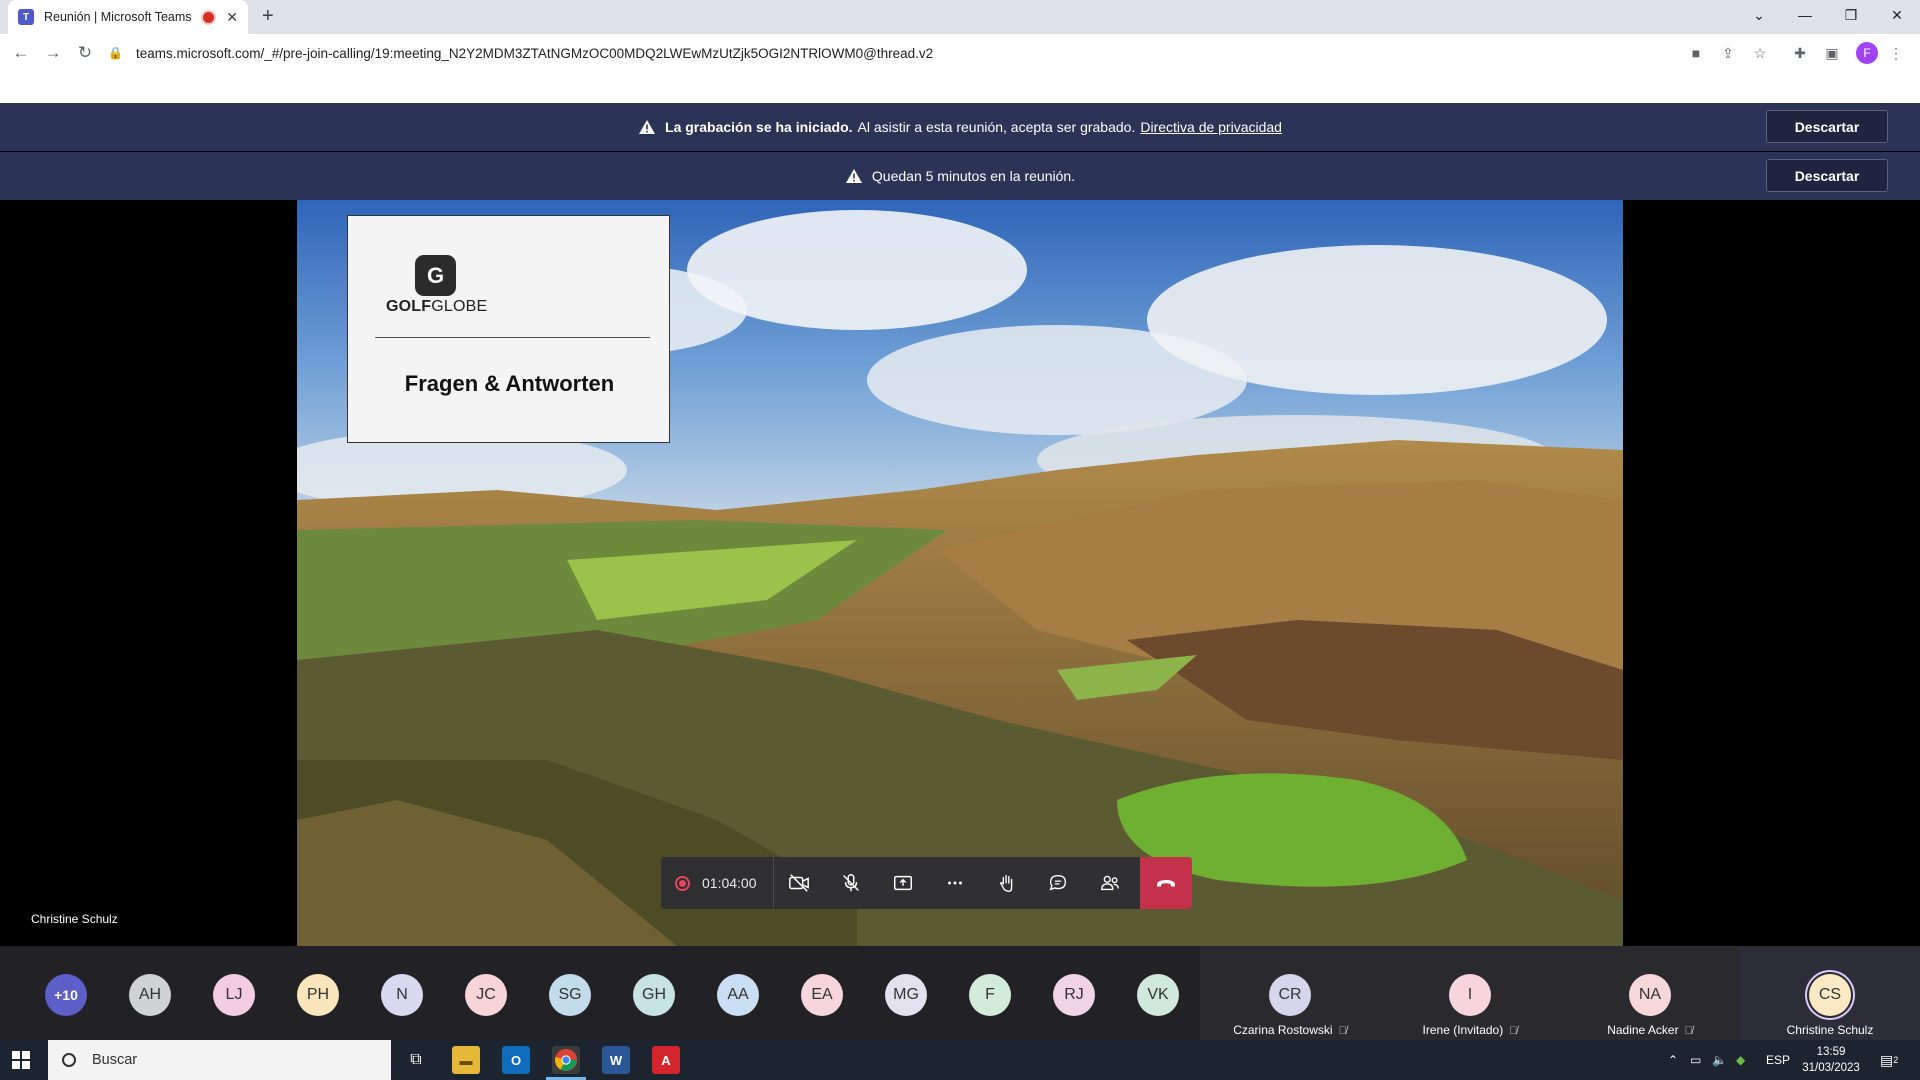 The image size is (1920, 1080). Describe the element at coordinates (26, 17) in the screenshot. I see `teams-favicon-icon: T` at that location.